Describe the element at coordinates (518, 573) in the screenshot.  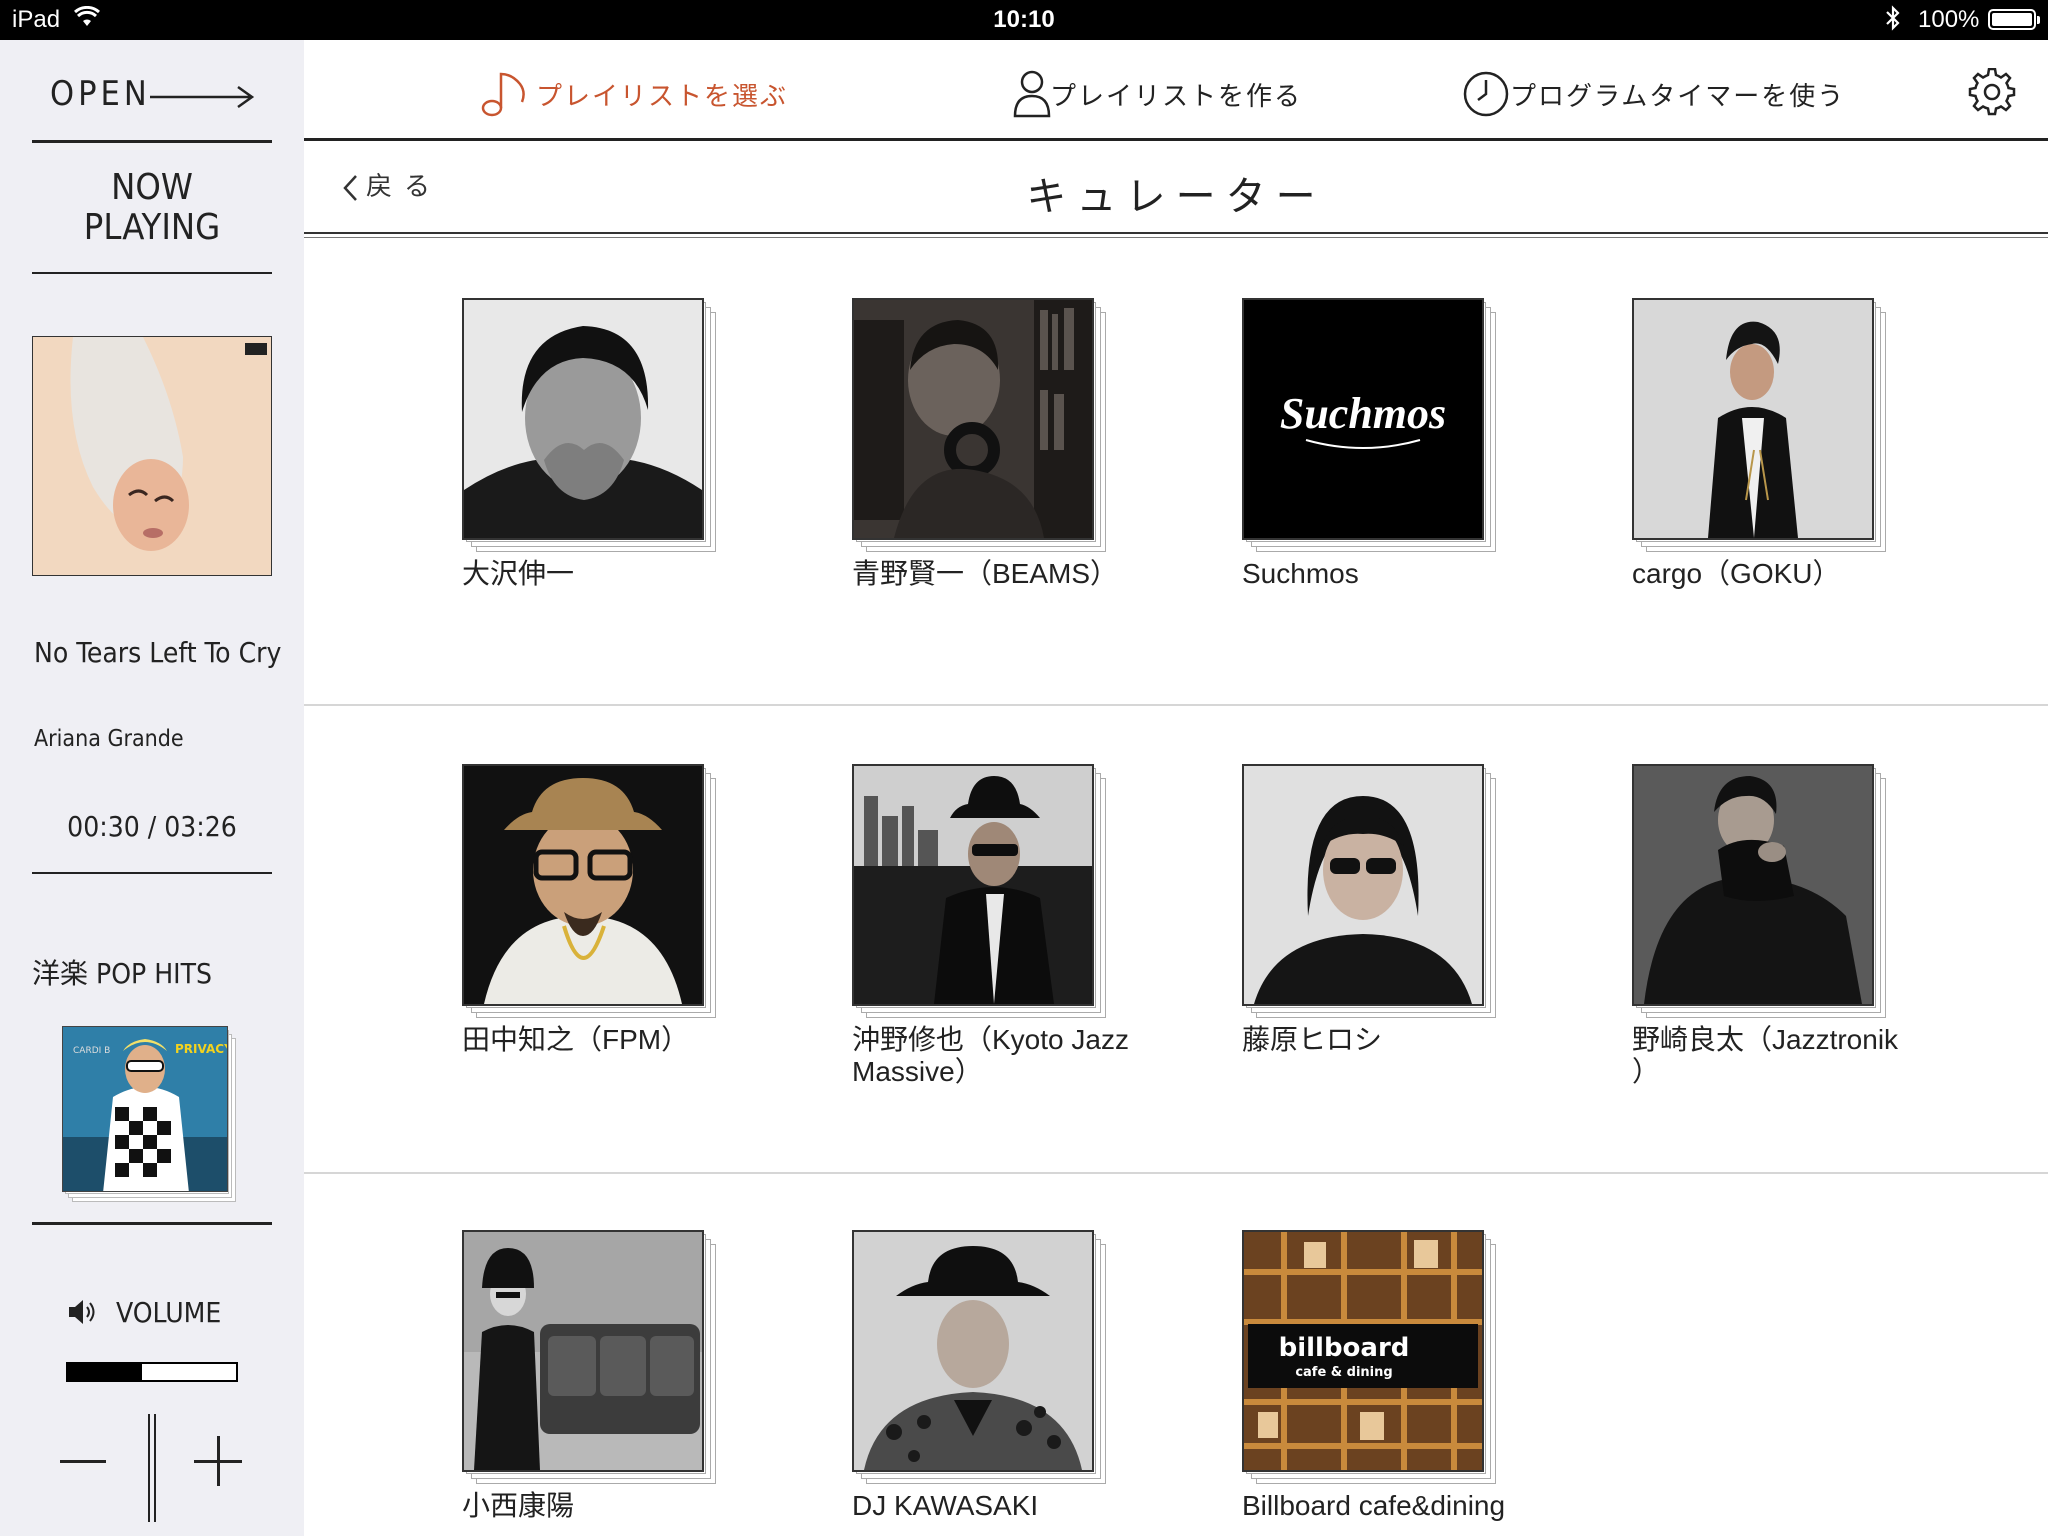
I see `curator-name: 大沢伸一` at that location.